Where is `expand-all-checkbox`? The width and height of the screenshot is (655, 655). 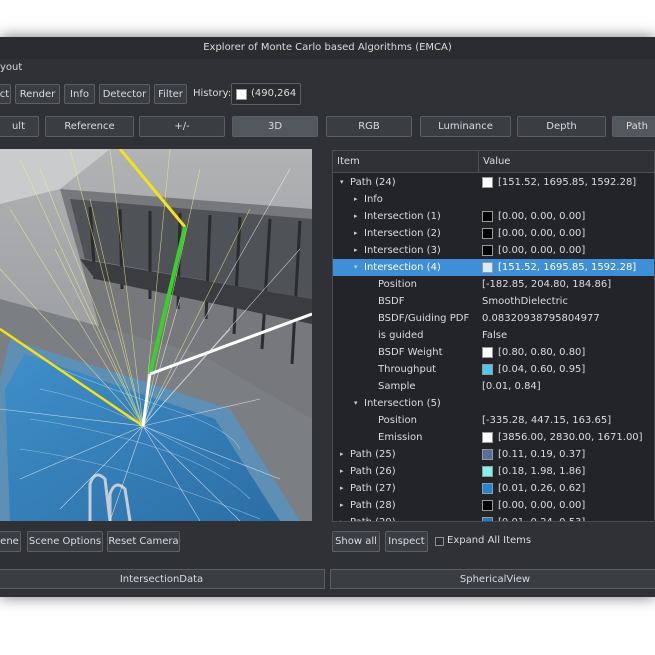
expand-all-checkbox is located at coordinates (439, 541).